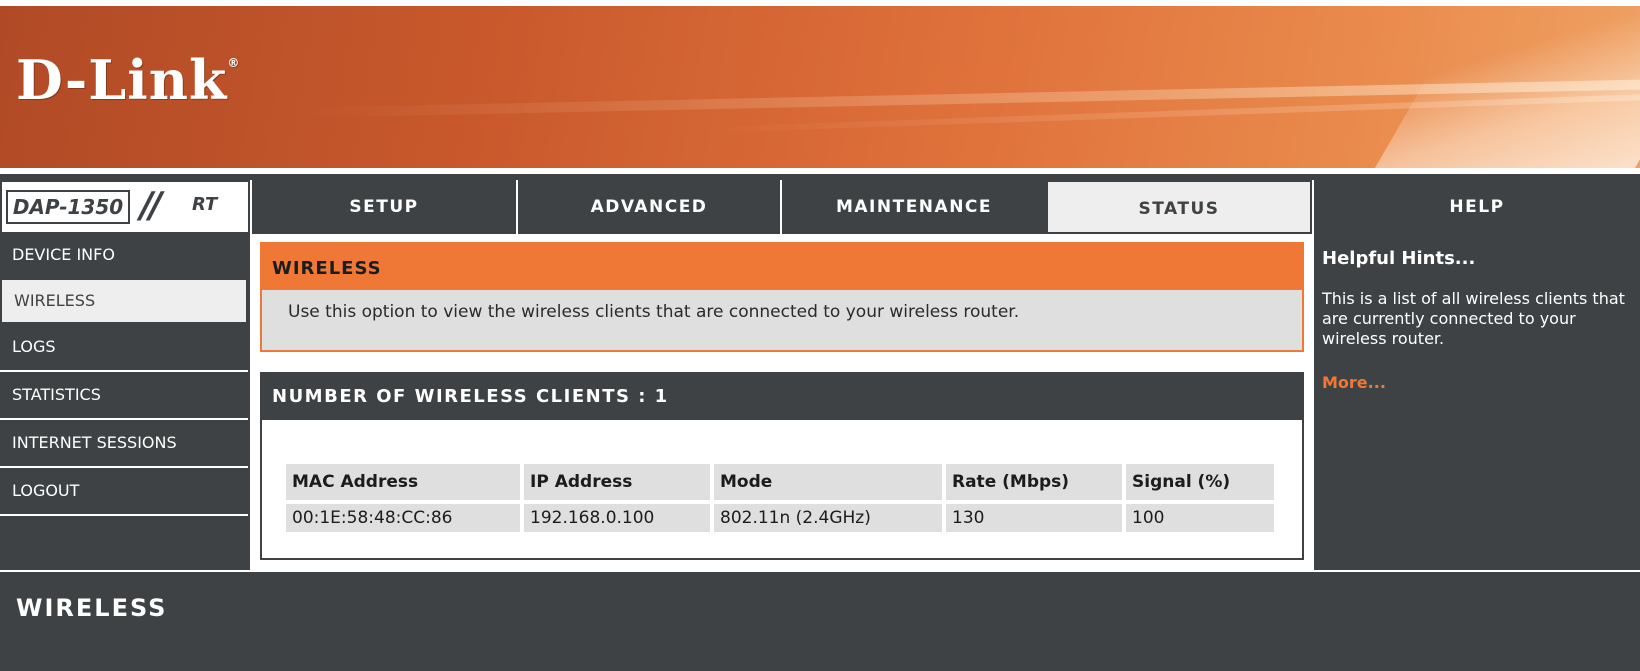 The image size is (1640, 671). I want to click on model-name: DAP-1350, so click(68, 207).